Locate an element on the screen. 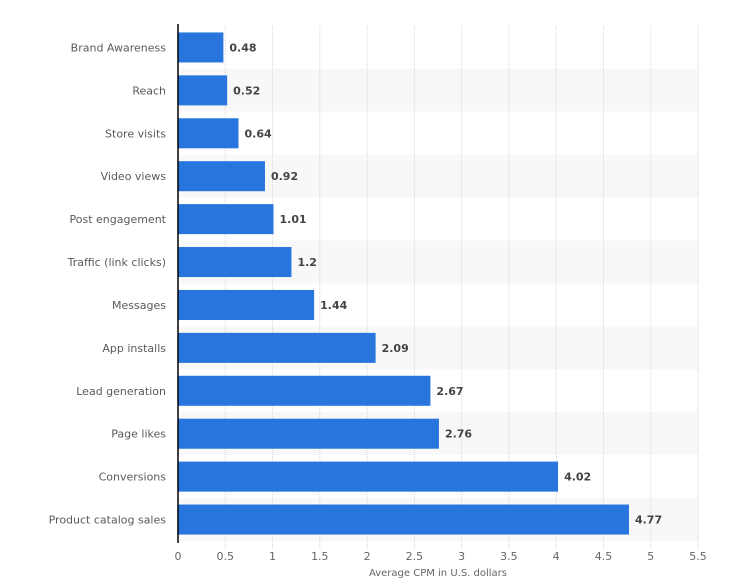  x-tick-label: 2 is located at coordinates (367, 556).